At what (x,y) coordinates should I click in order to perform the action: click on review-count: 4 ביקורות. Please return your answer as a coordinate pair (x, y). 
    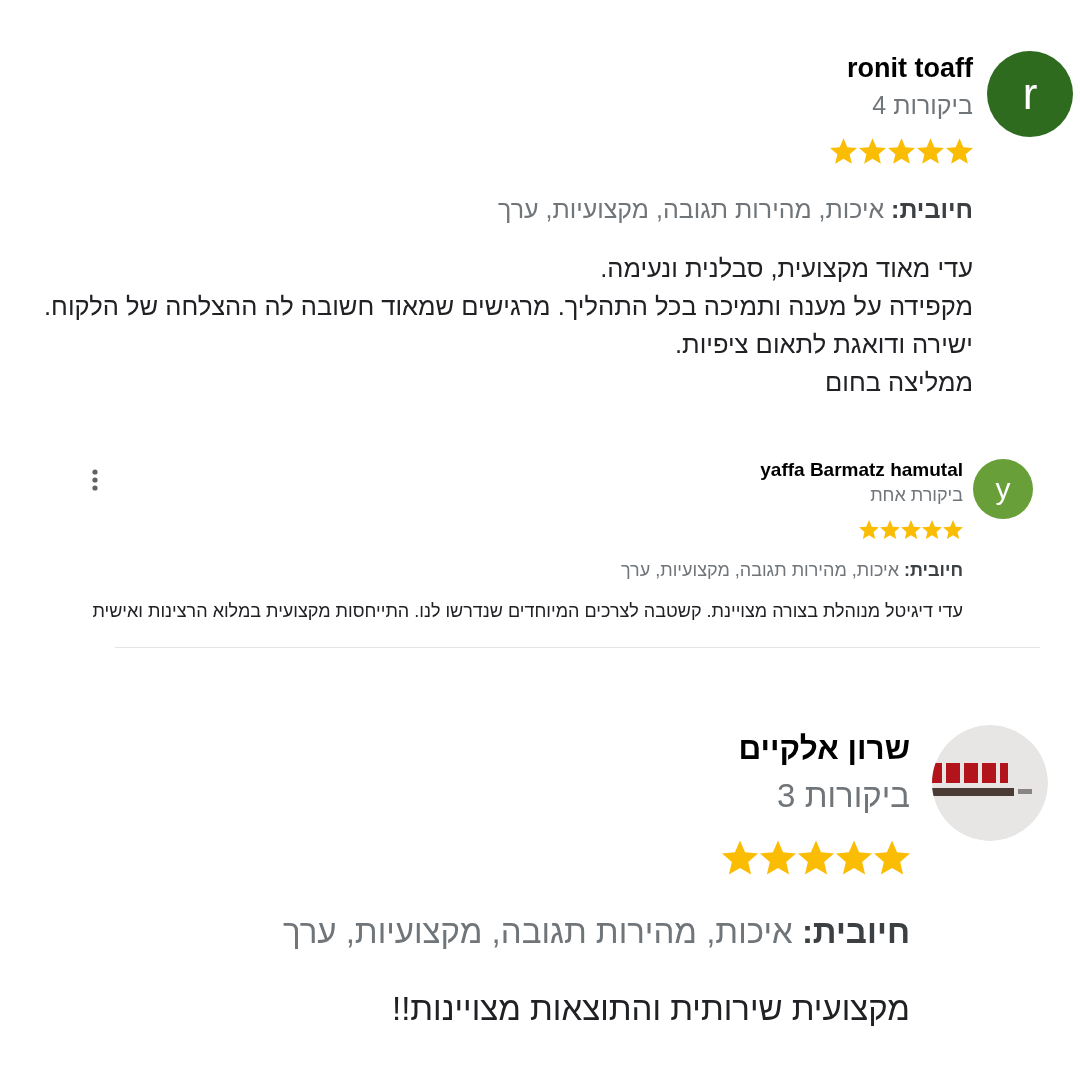
    Looking at the image, I should click on (922, 105).